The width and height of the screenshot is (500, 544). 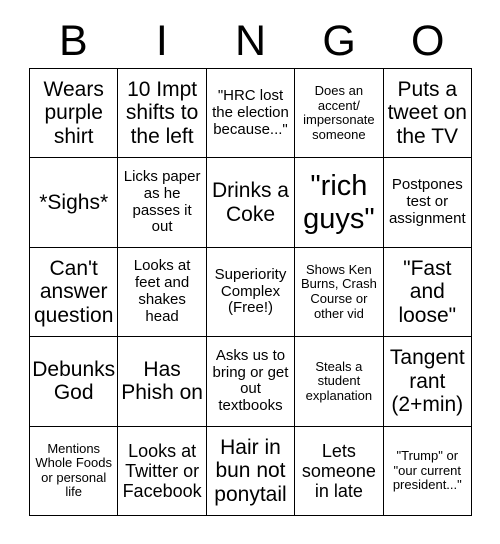 I want to click on bingo-cell-label: Superiority Complex (Free!), so click(x=250, y=291).